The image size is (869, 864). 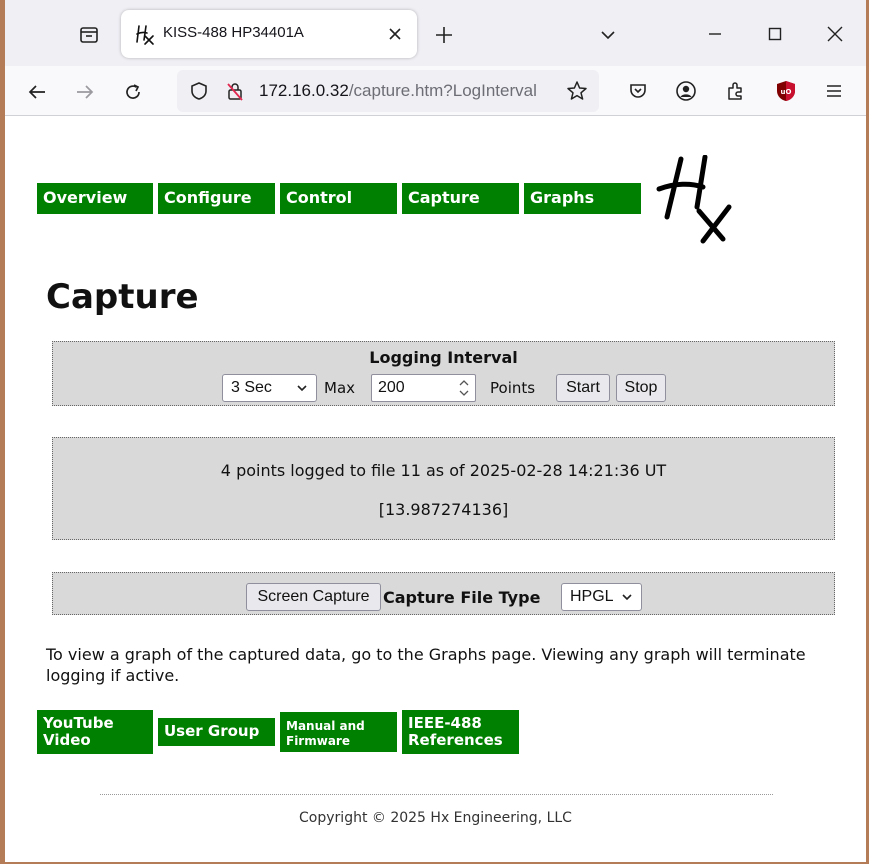 What do you see at coordinates (133, 92) in the screenshot?
I see `reload-icon` at bounding box center [133, 92].